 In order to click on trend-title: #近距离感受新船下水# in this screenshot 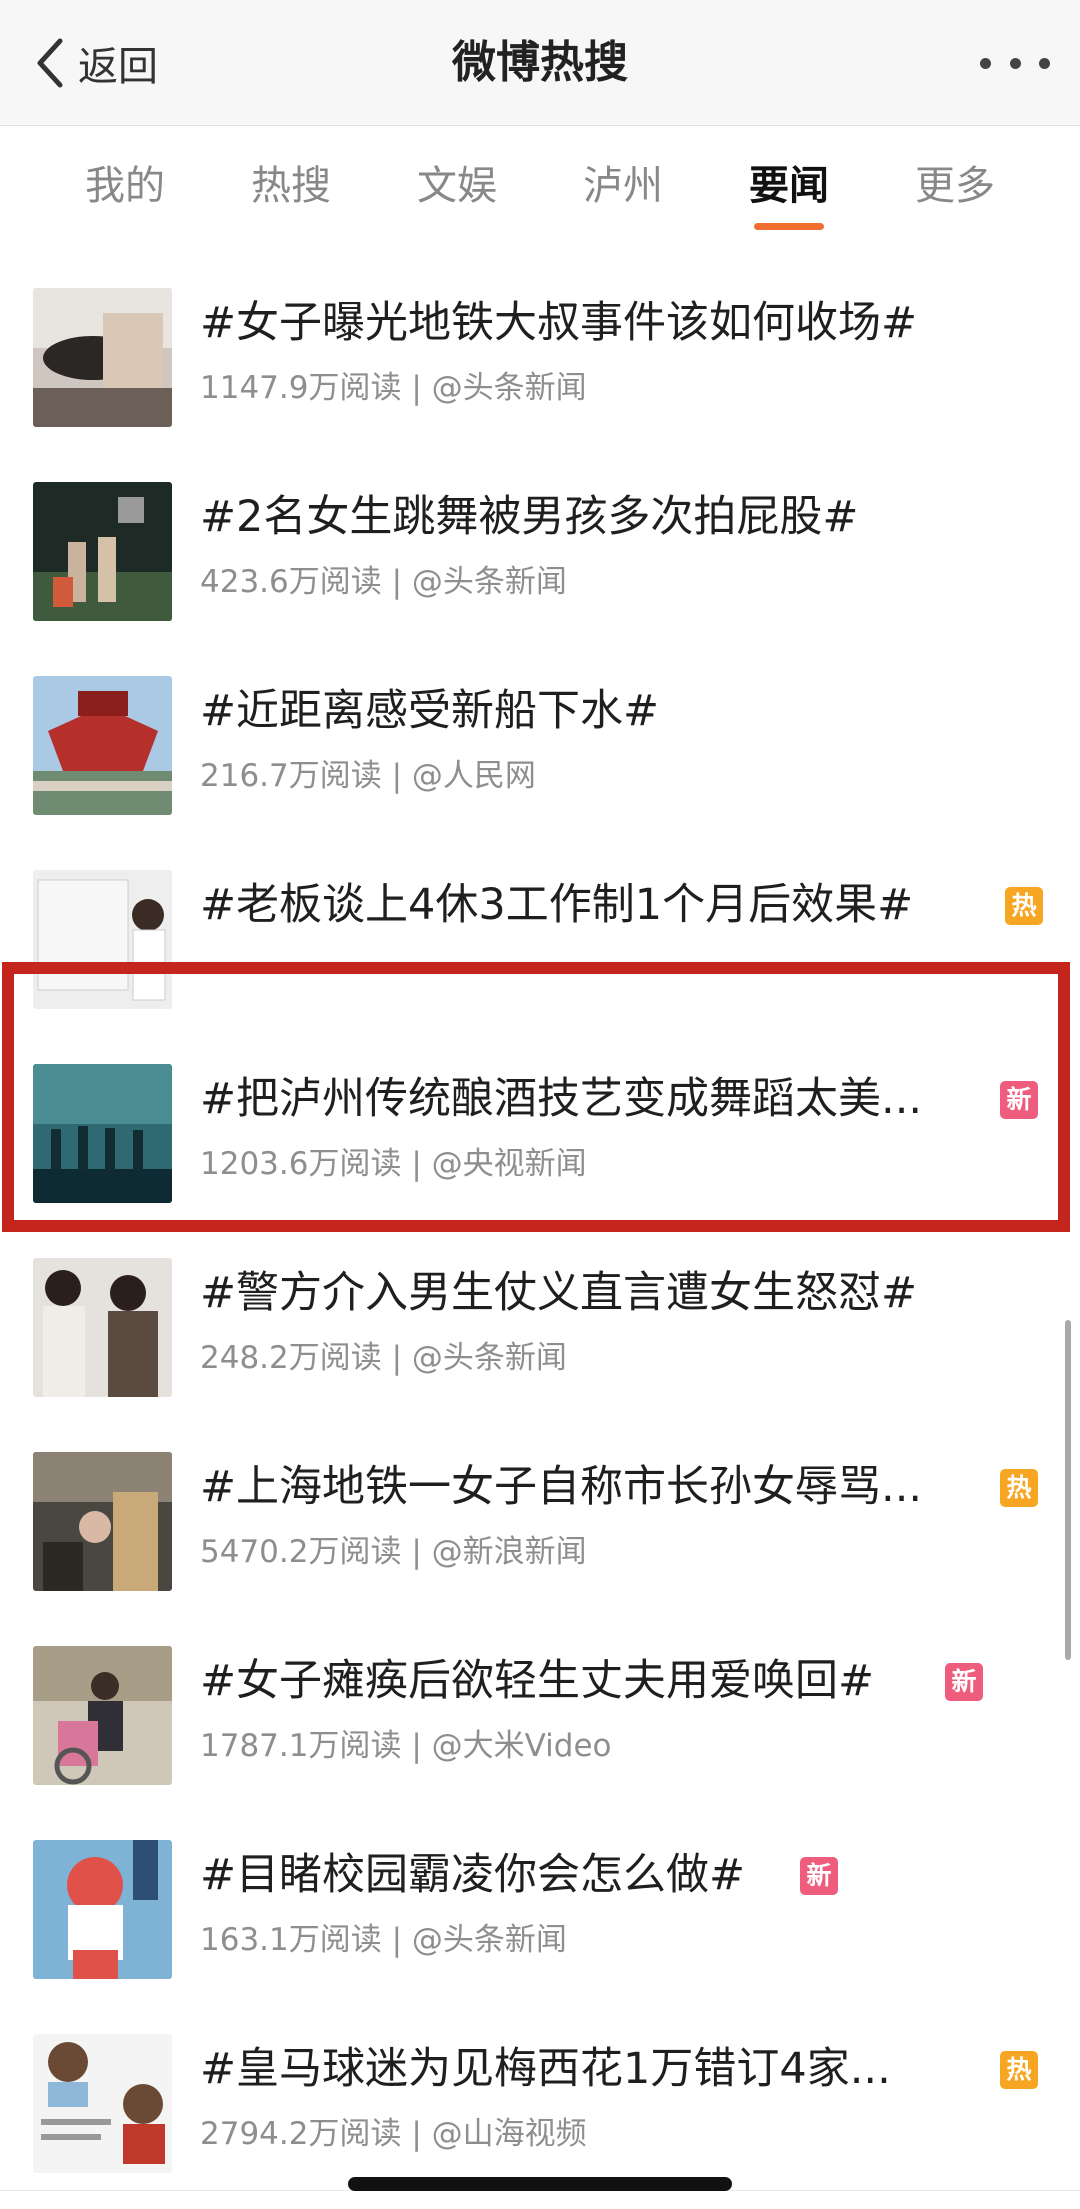, I will do `click(430, 711)`.